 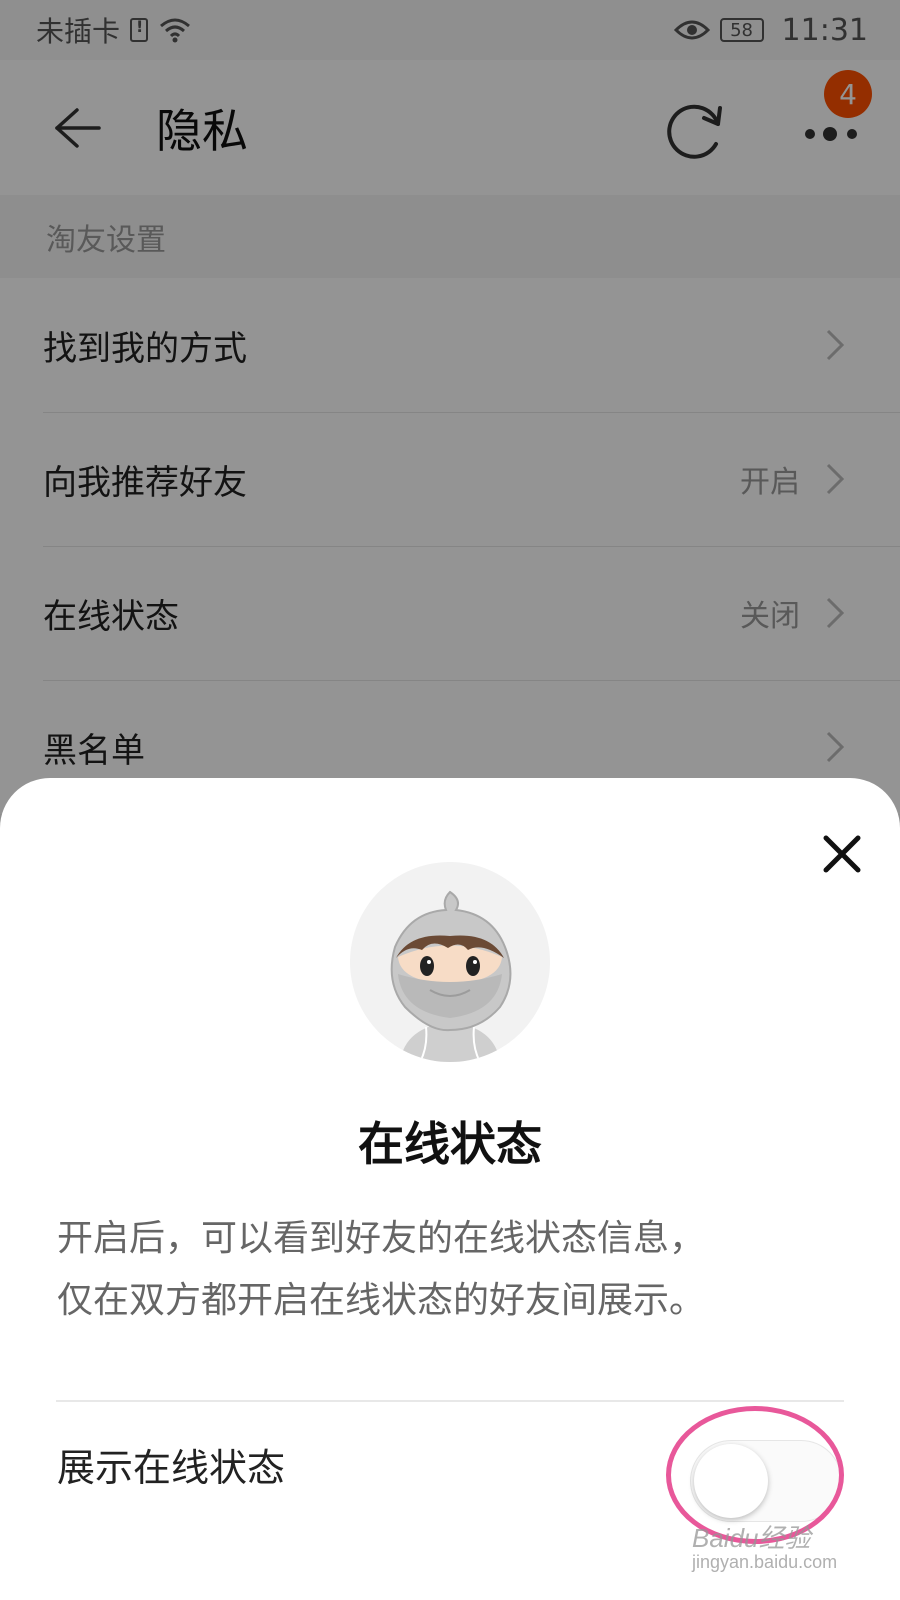 I want to click on close-button, so click(x=842, y=854).